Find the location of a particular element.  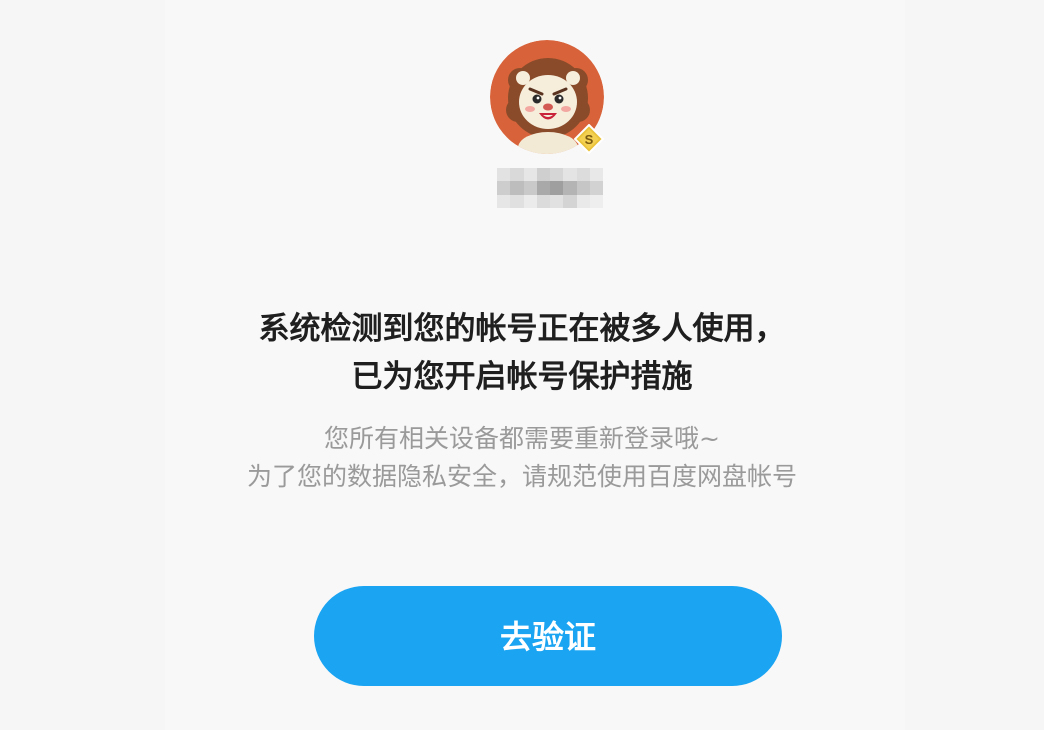

headline-line-2: 已为您开启帐号保护措施 is located at coordinates (522, 377).